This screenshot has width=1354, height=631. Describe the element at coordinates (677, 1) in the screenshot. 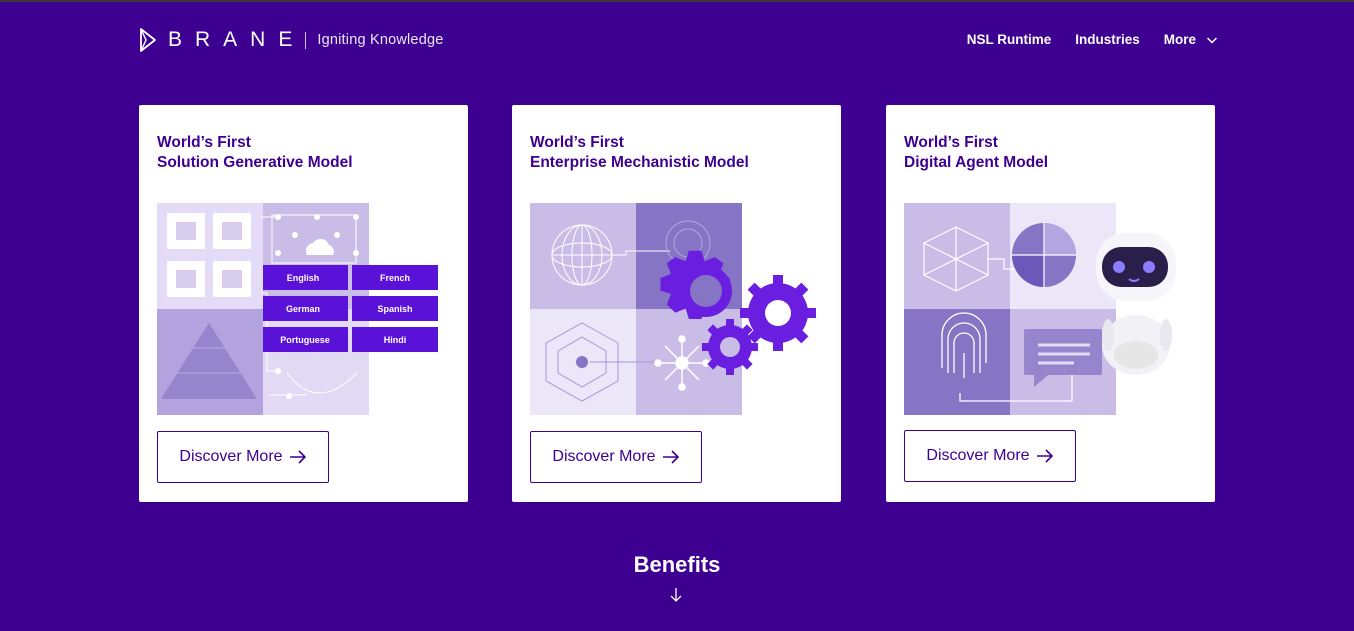

I see `top-border` at that location.